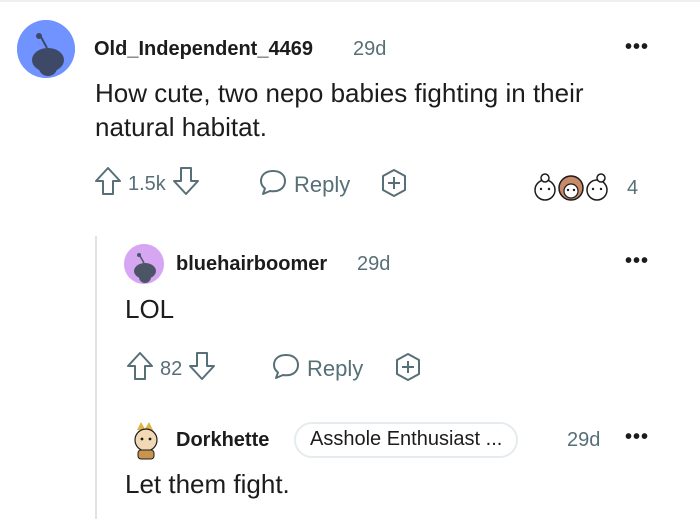  I want to click on vote-count: 82, so click(171, 368).